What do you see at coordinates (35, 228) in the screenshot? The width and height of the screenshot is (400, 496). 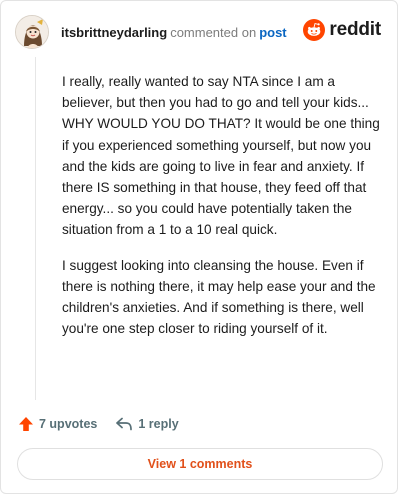 I see `thread-line` at bounding box center [35, 228].